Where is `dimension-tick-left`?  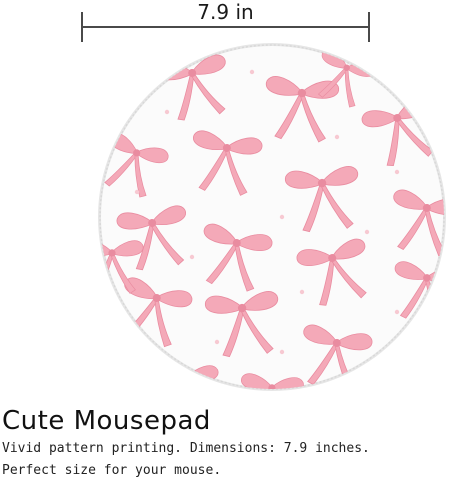
dimension-tick-left is located at coordinates (82, 27).